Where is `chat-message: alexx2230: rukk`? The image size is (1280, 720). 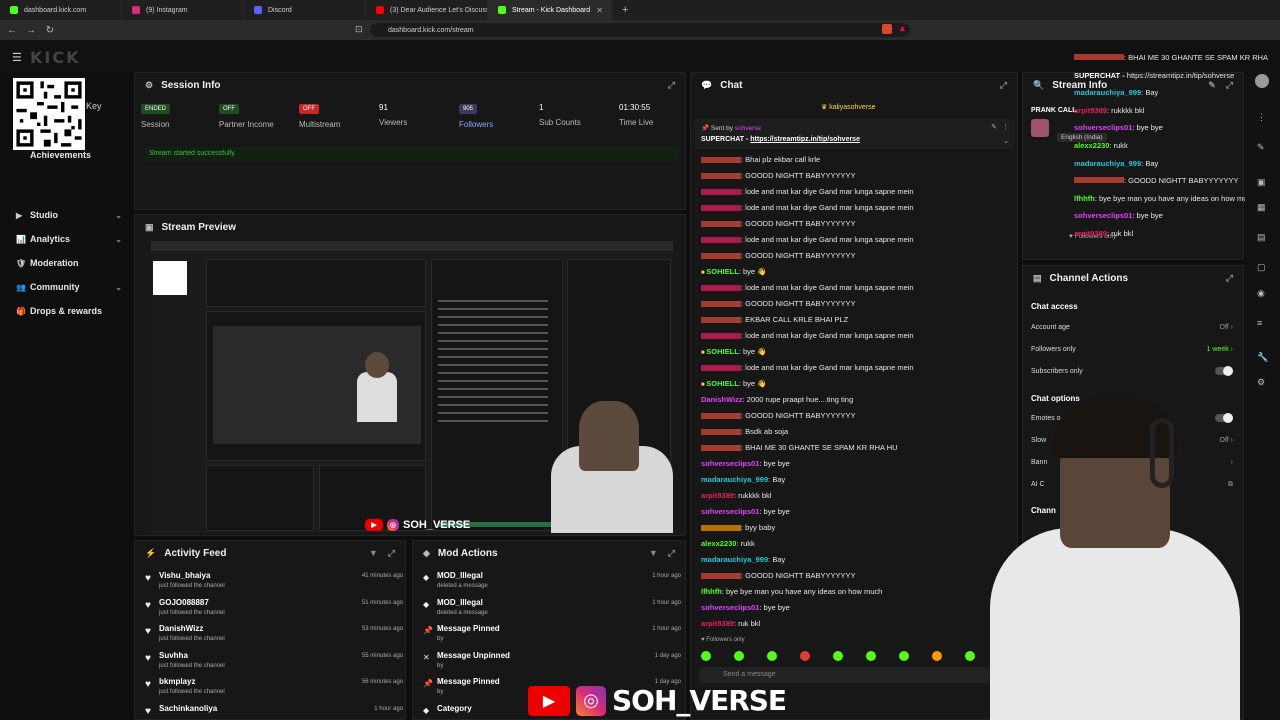
chat-message: alexx2230: rukk is located at coordinates (728, 543).